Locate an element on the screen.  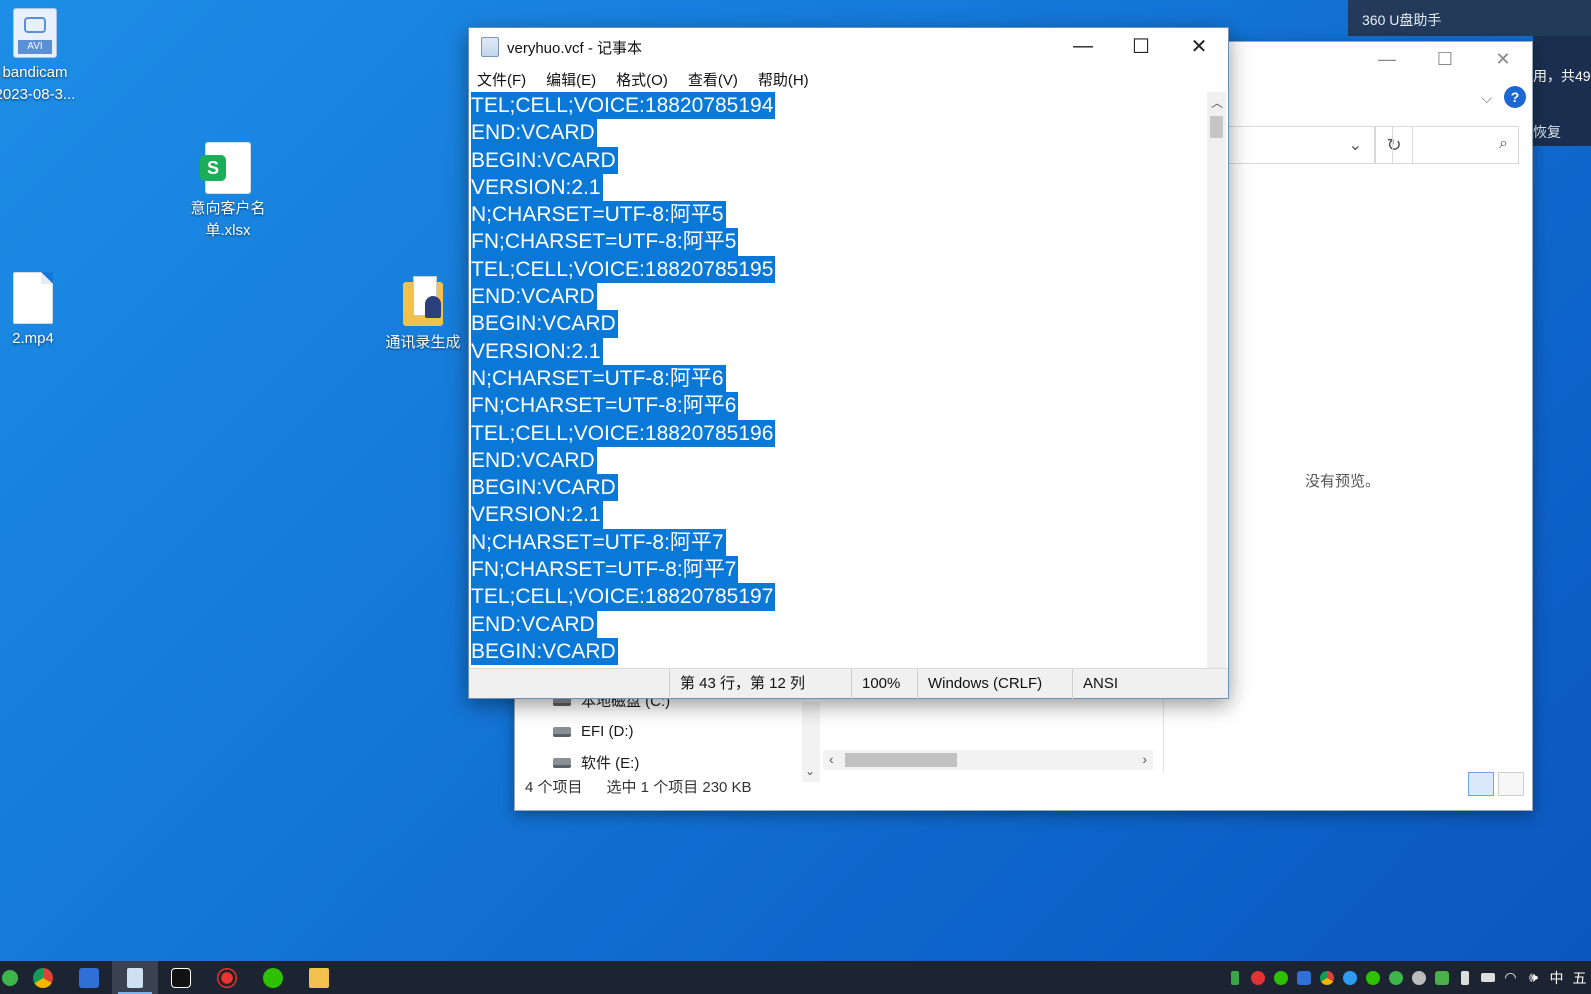
selected-text: TEL;CELL;VOICE:18820785197 is located at coordinates (623, 597).